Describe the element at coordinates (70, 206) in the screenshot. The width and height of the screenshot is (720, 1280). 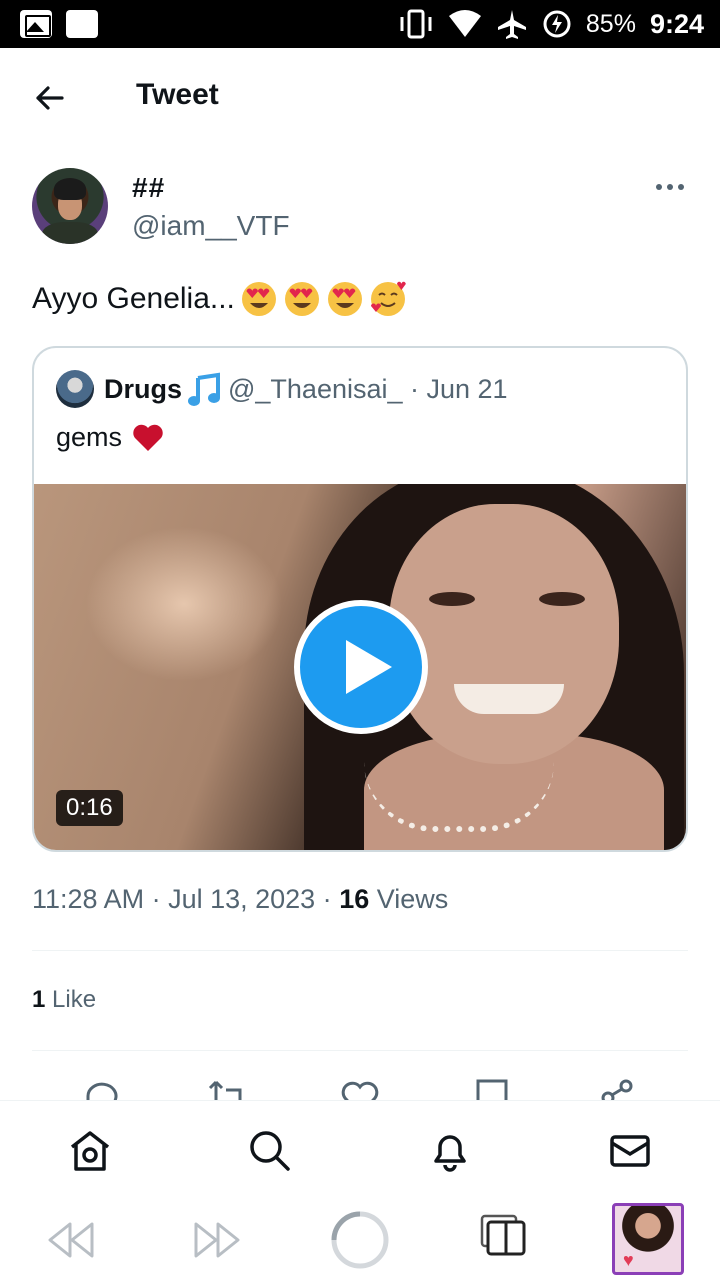
I see `author-avatar` at that location.